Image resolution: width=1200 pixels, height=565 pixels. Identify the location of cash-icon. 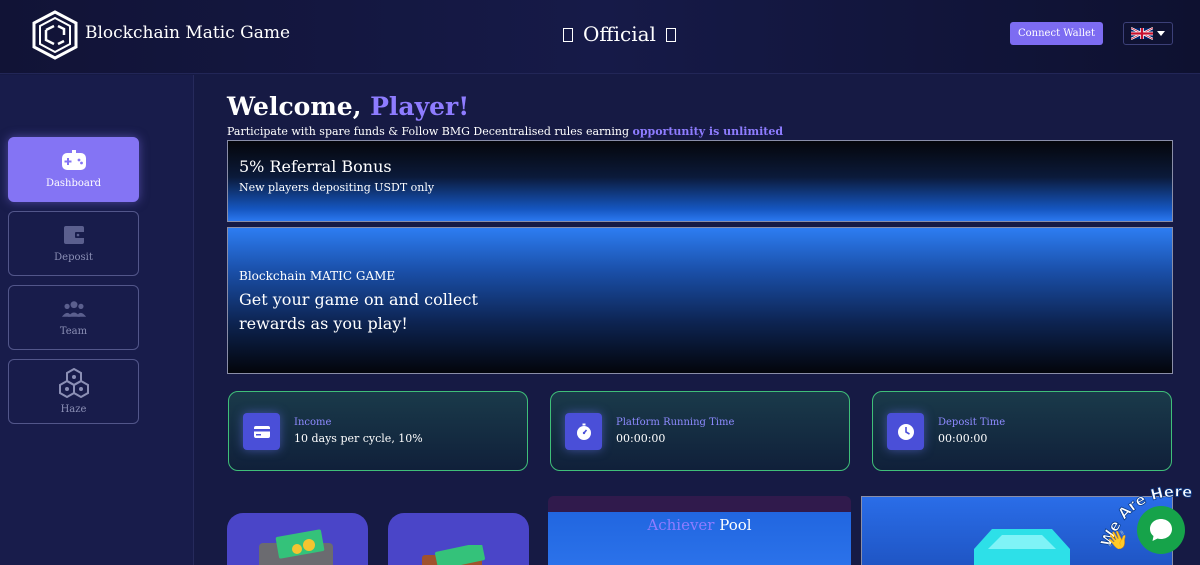
(453, 555).